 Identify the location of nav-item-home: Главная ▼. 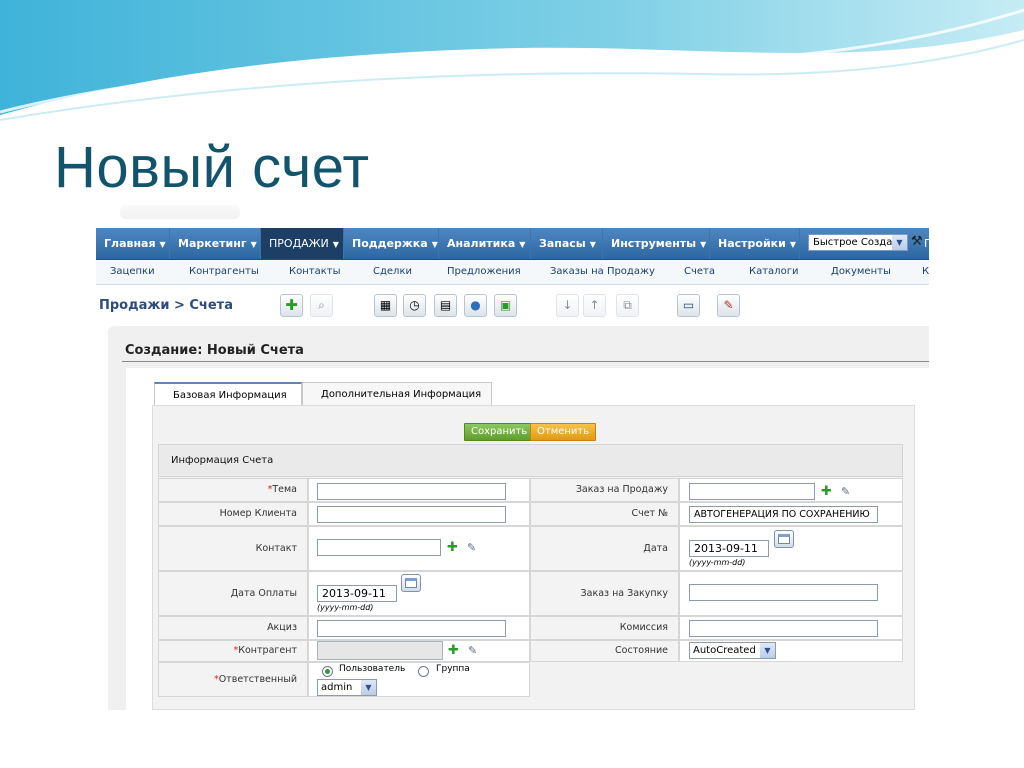
(133, 243).